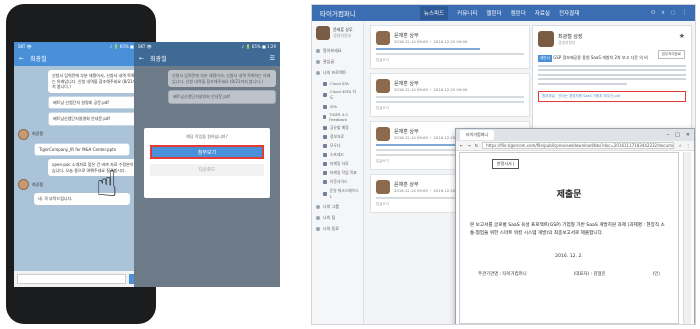 The height and width of the screenshot is (329, 700). I want to click on project-item: Cloud 4SFA 지도, so click(341, 95).